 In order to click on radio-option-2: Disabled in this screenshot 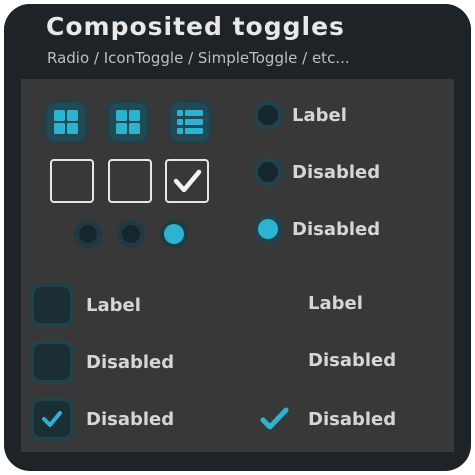, I will do `click(316, 172)`.